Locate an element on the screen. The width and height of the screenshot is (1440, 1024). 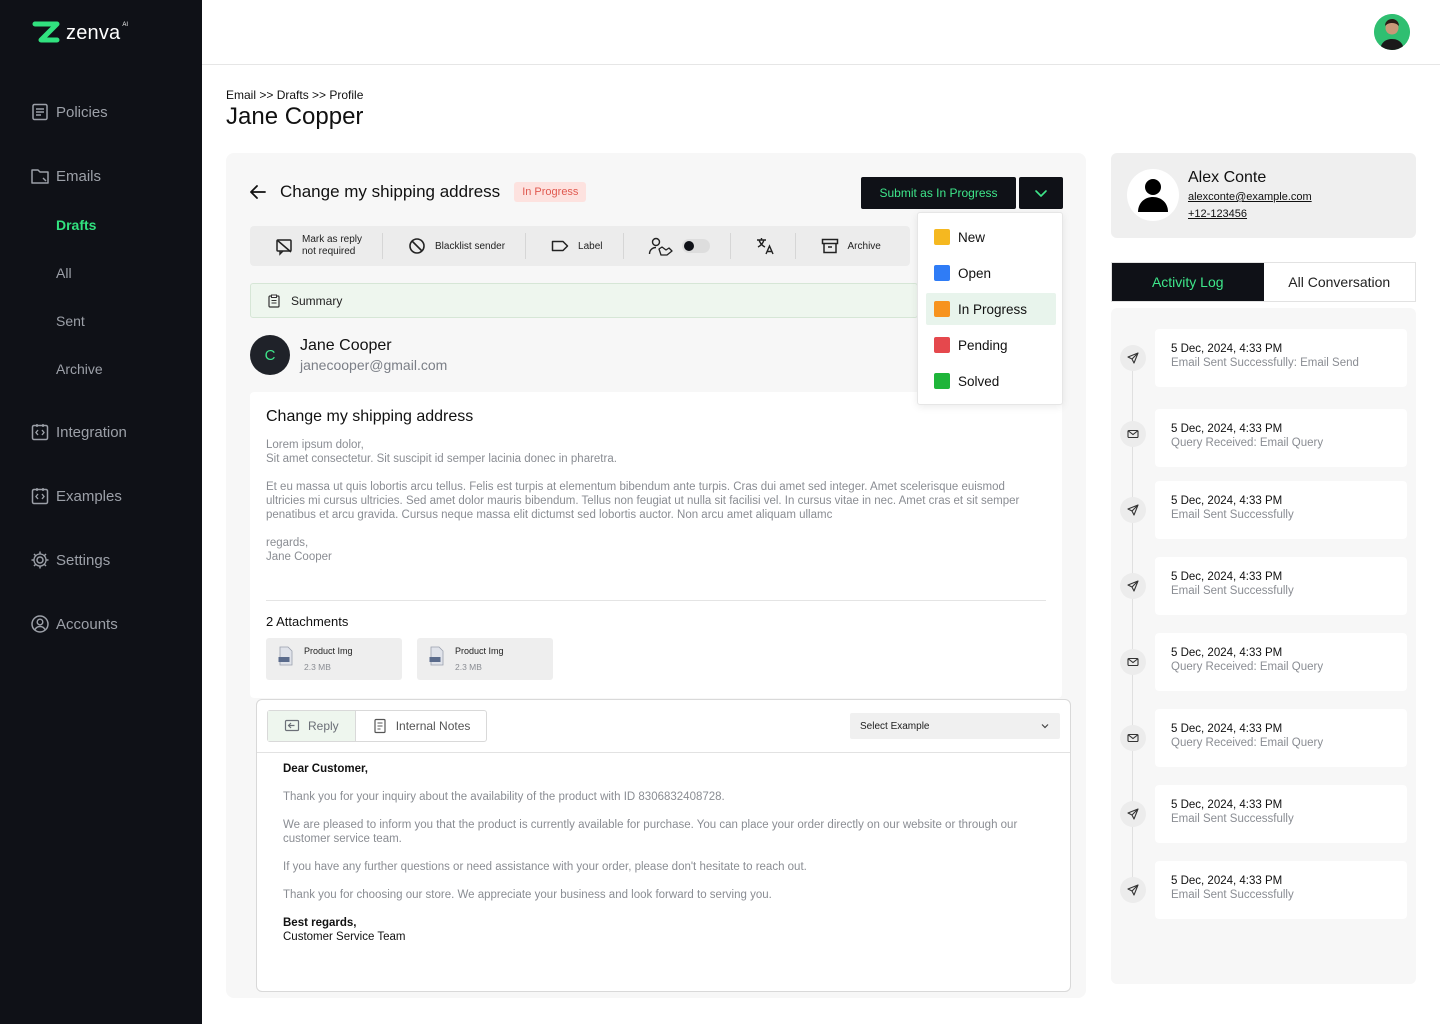
breadcrumb: Email >> Drafts >> Profile is located at coordinates (294, 95).